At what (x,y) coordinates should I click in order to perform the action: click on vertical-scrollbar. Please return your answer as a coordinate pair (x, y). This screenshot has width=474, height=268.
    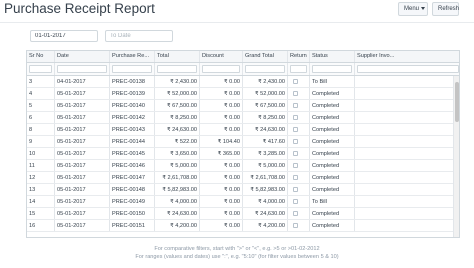
    Looking at the image, I should click on (456, 156).